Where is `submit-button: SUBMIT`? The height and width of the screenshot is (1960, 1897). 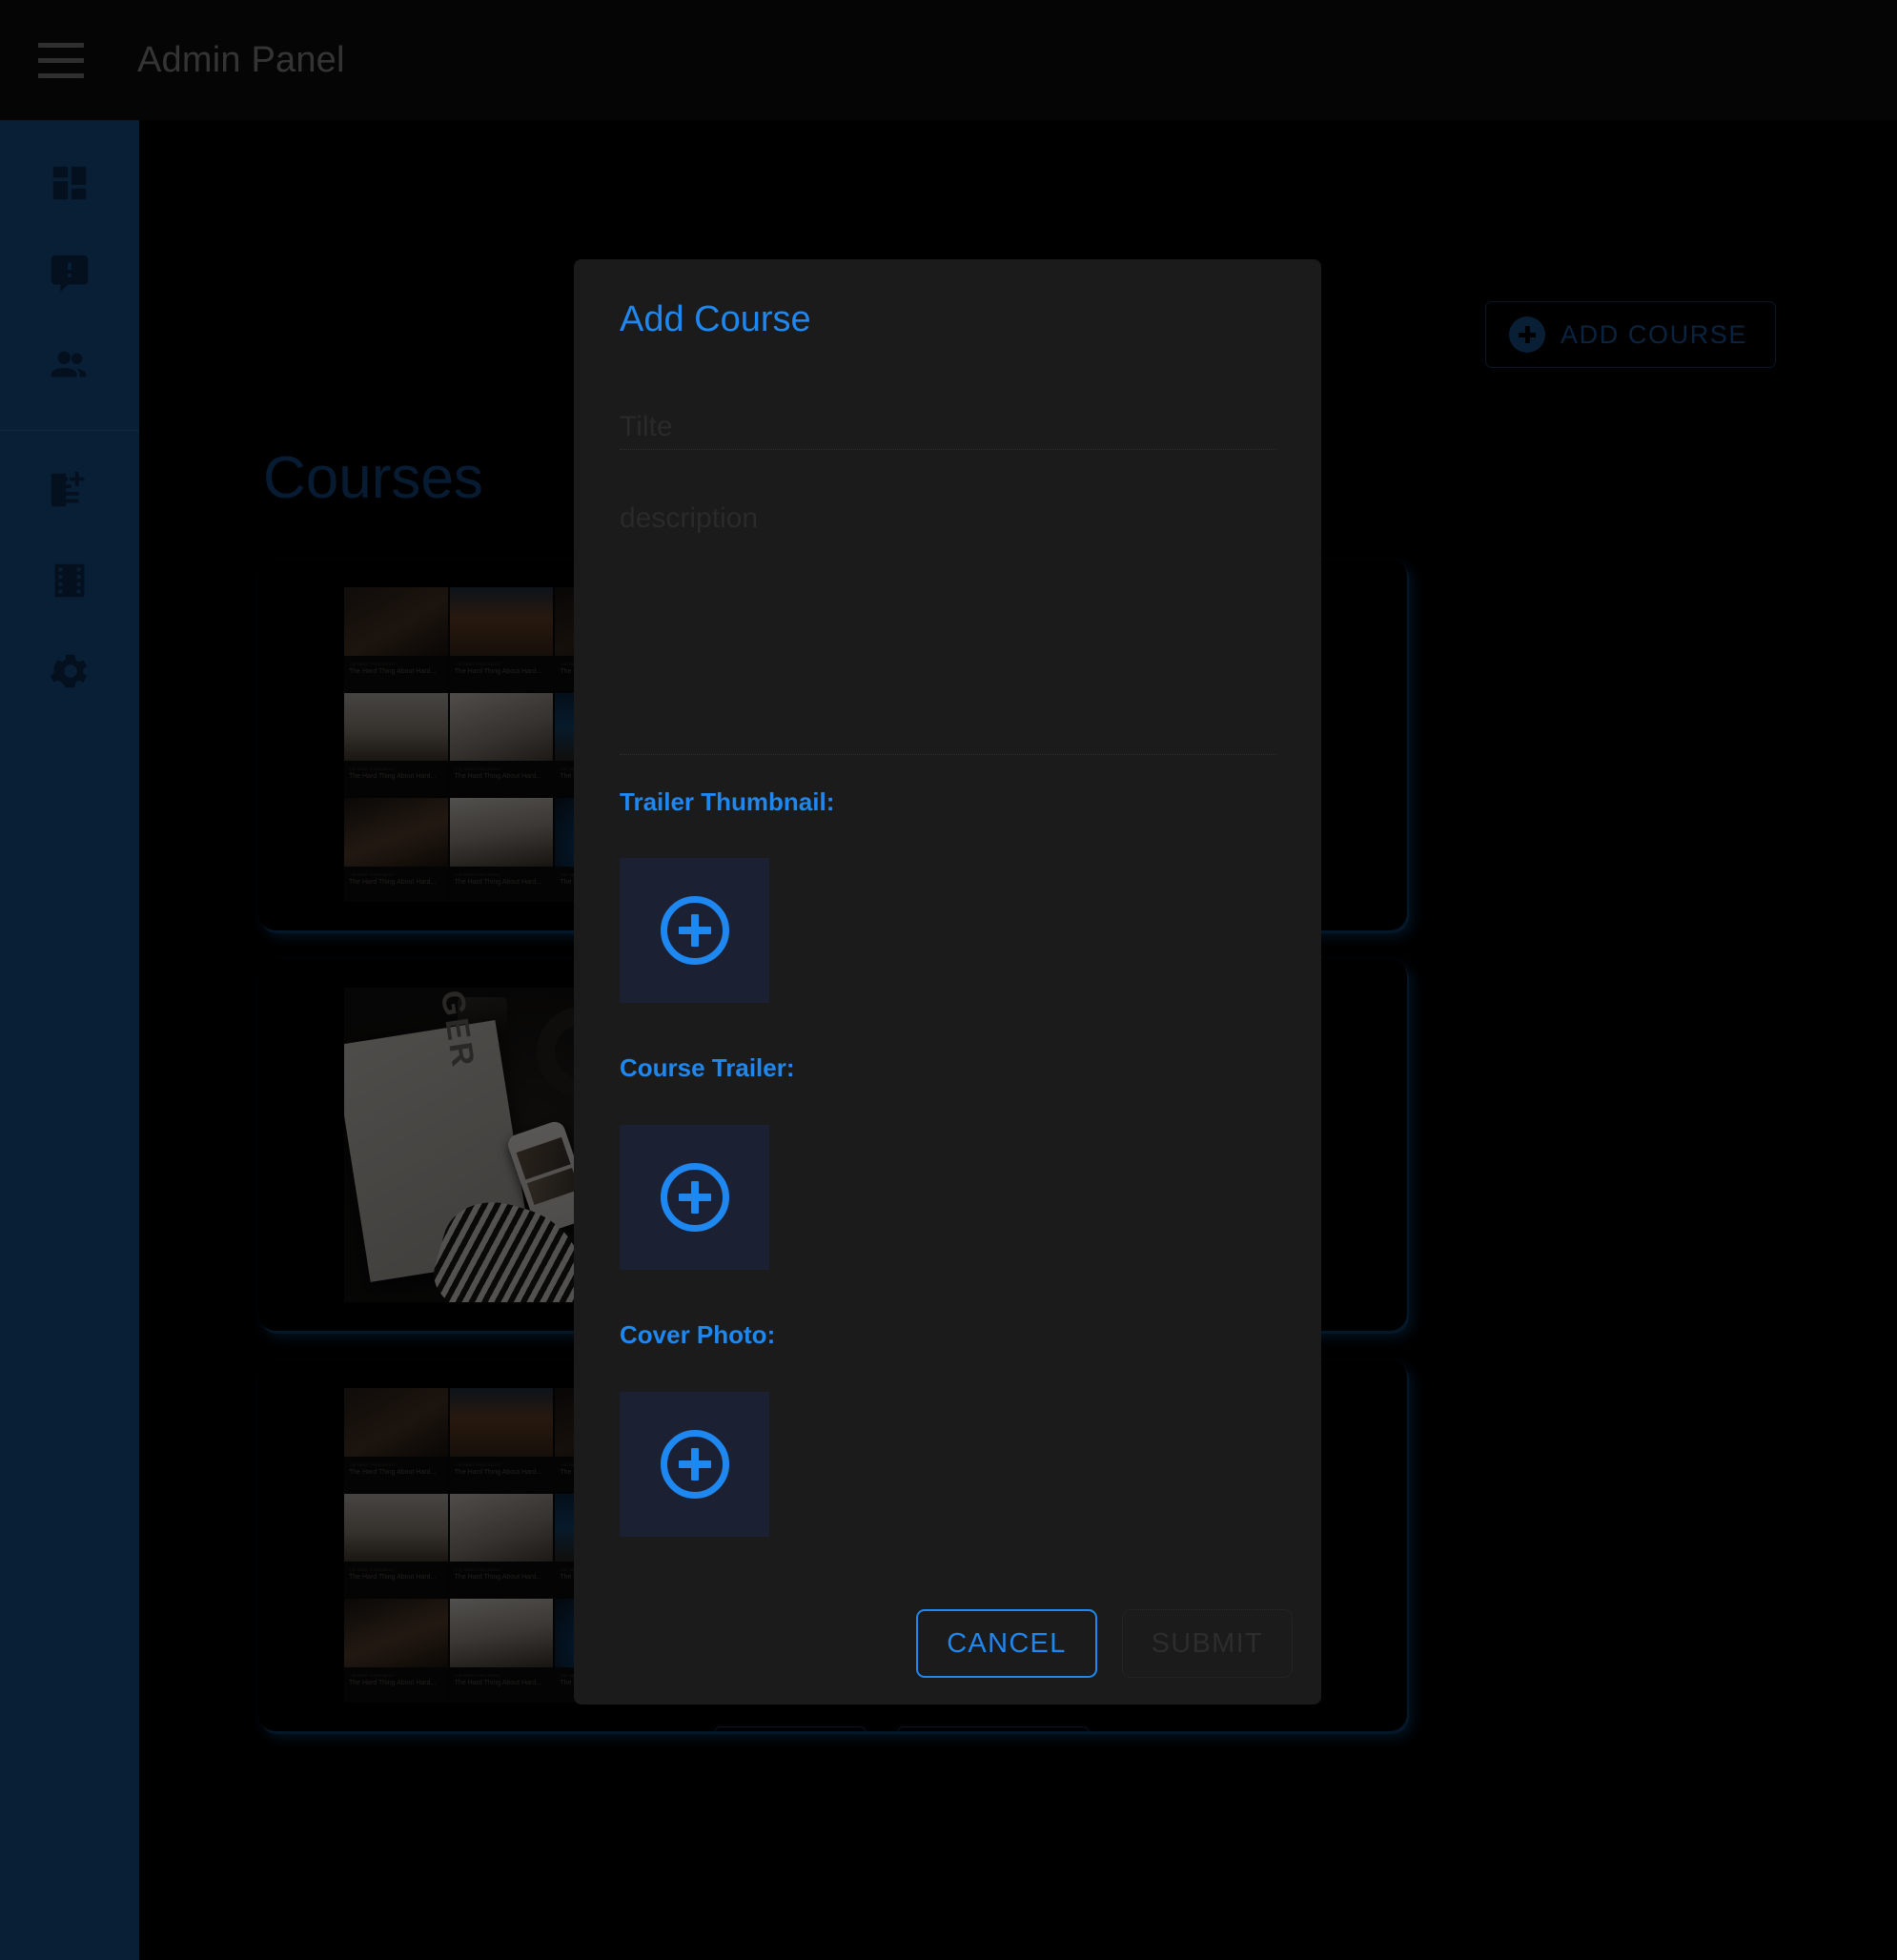 submit-button: SUBMIT is located at coordinates (1207, 1643).